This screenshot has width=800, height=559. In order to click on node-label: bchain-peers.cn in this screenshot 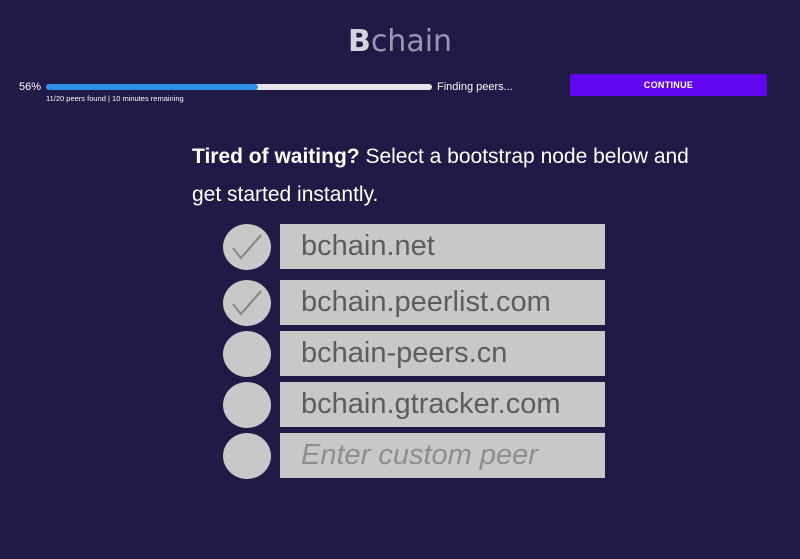, I will do `click(442, 353)`.